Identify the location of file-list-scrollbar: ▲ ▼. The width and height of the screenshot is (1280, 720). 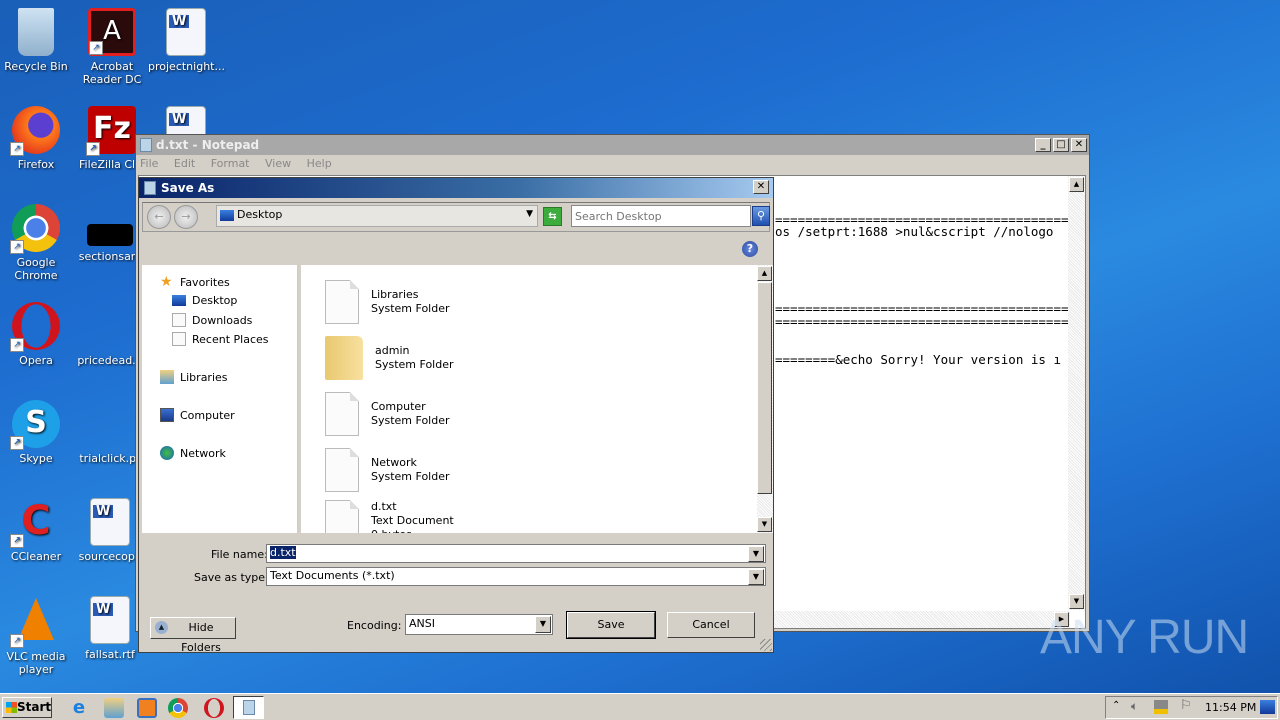
(765, 399).